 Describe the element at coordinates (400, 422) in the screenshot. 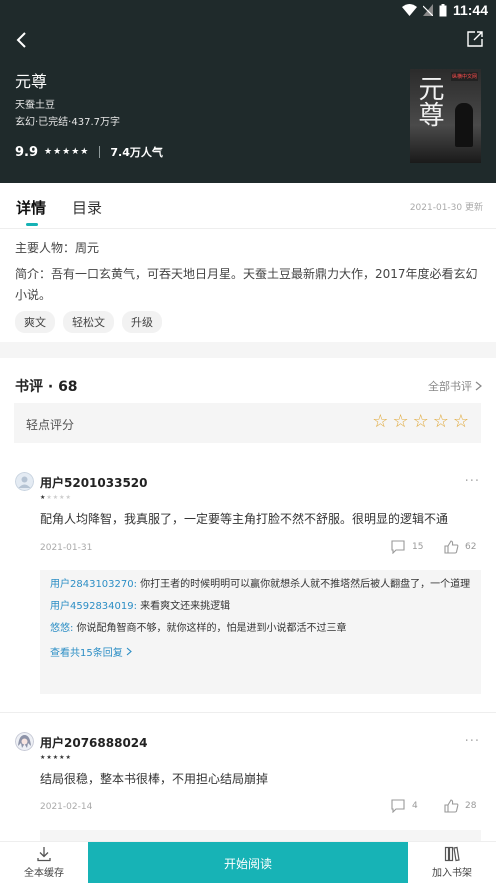

I see `rate-star-2: ☆` at that location.